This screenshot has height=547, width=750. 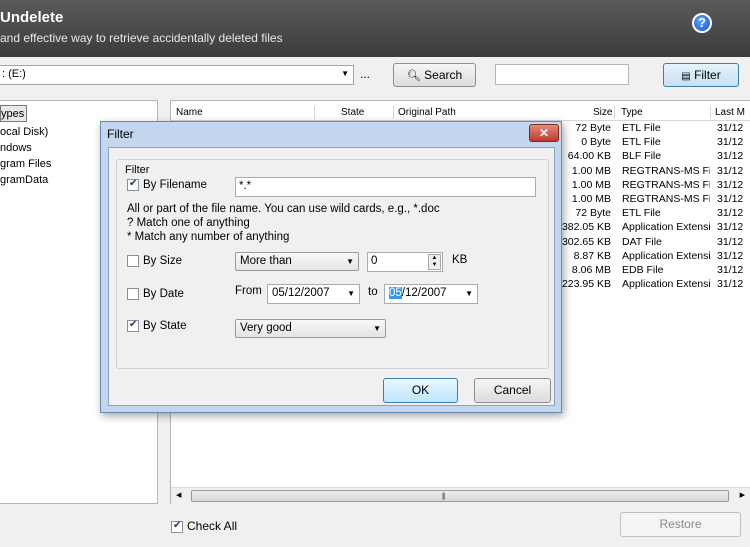 I want to click on cancel-button: Cancel, so click(x=512, y=390).